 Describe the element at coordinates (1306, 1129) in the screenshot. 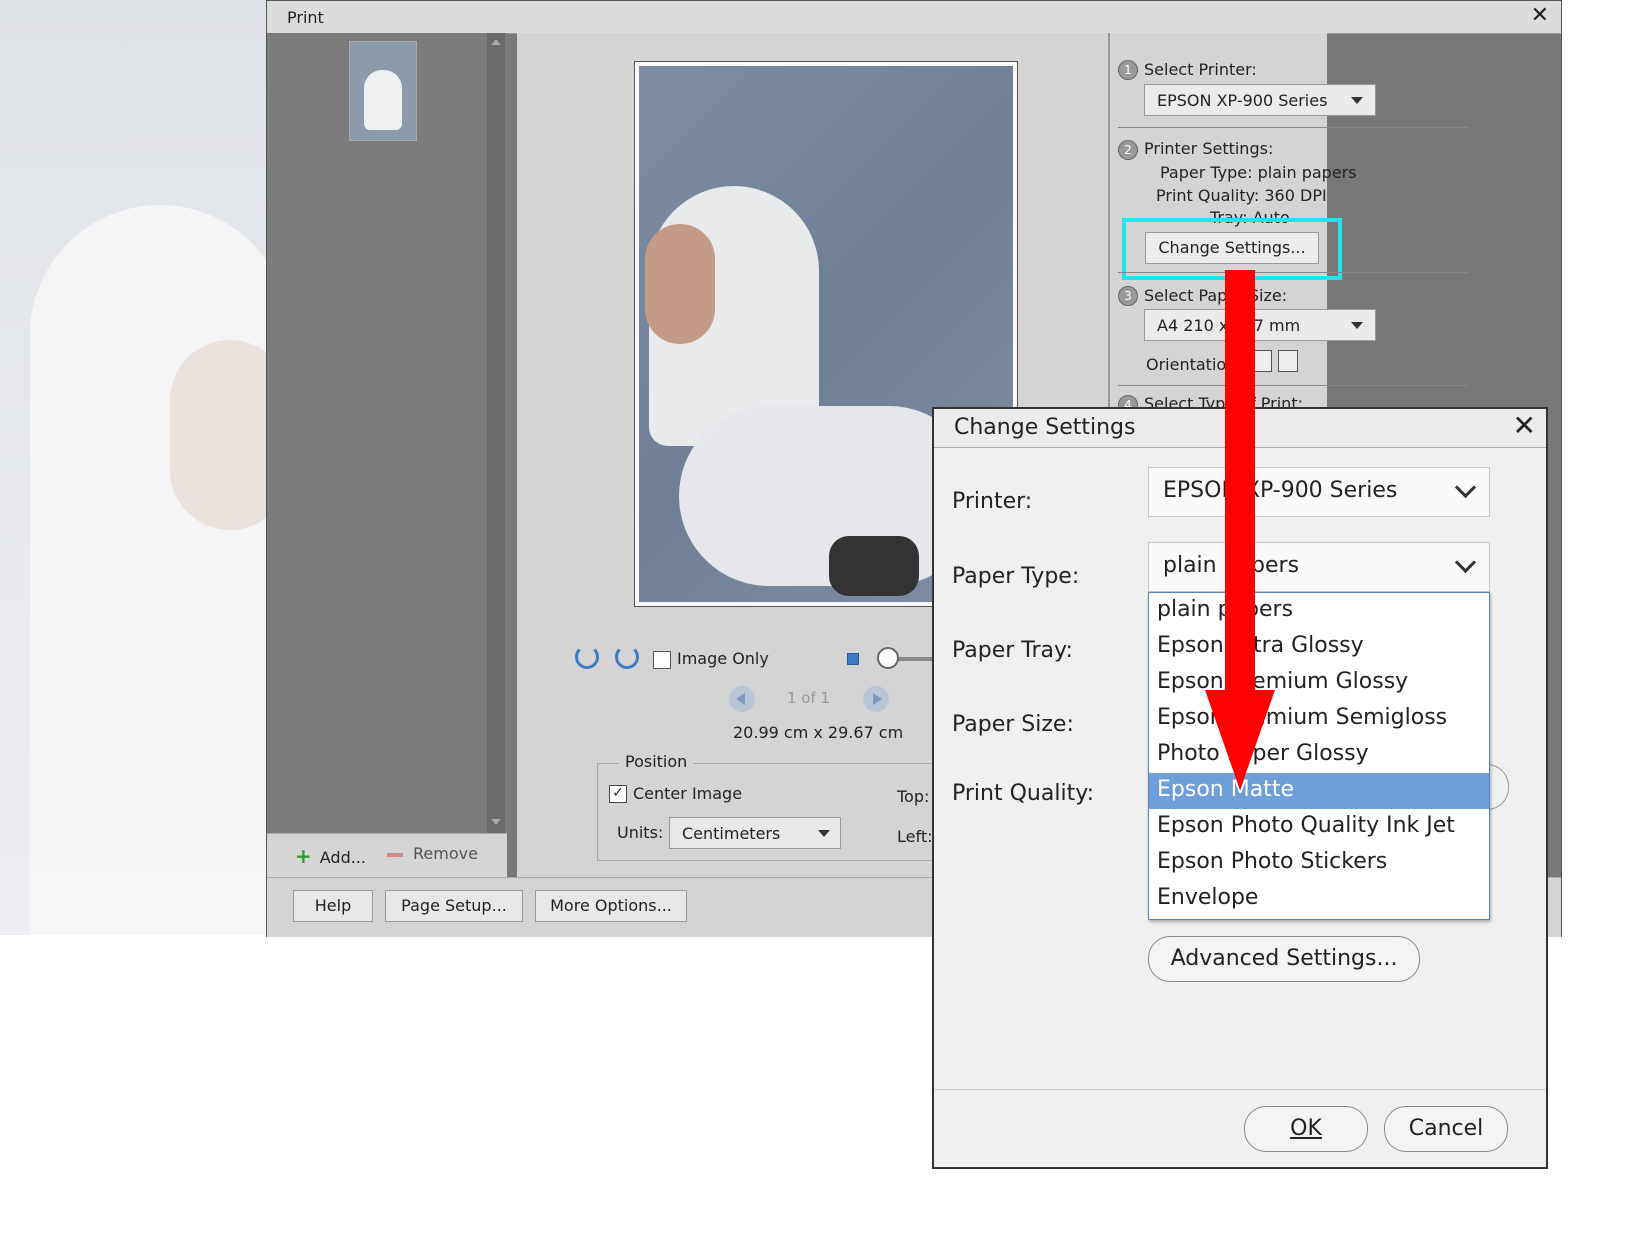

I see `ok-button: OK` at that location.